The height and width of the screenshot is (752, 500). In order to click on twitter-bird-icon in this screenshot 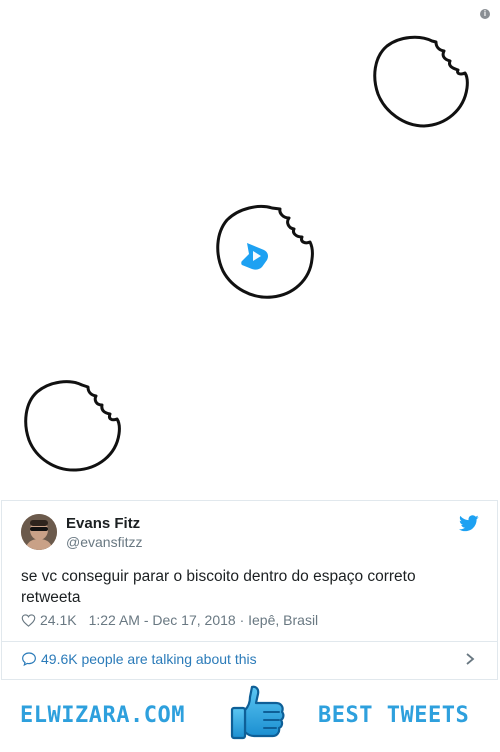, I will do `click(469, 523)`.